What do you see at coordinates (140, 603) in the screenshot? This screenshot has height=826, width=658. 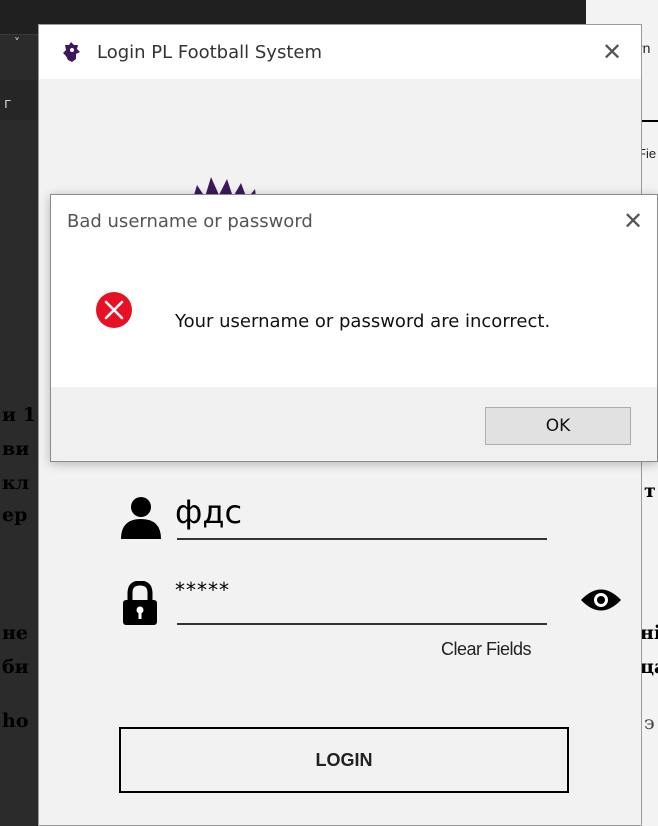 I see `lock-icon` at bounding box center [140, 603].